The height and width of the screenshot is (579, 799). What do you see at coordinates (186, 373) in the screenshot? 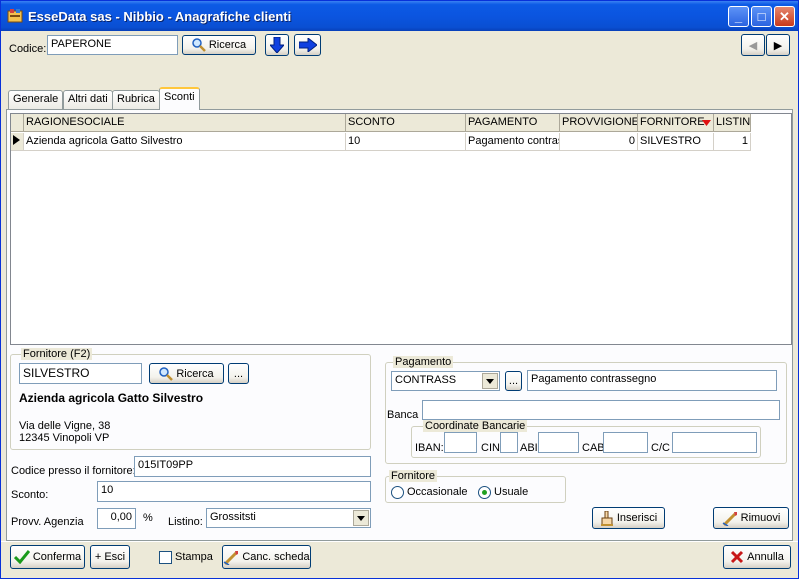
I see `fornitore-ricerca-button: Ricerca` at bounding box center [186, 373].